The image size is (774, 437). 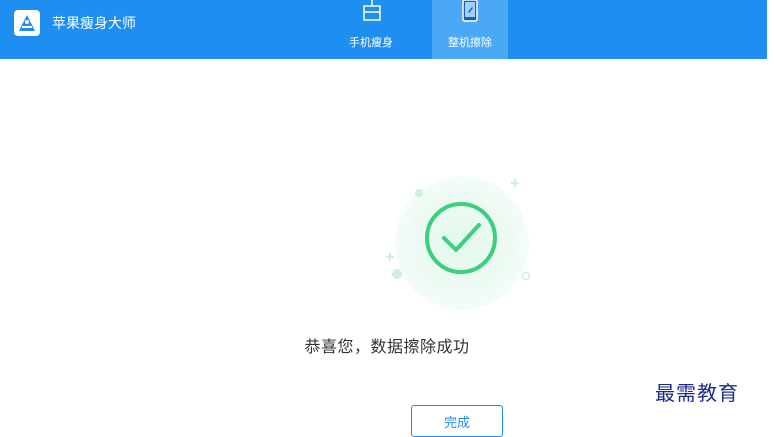 What do you see at coordinates (27, 23) in the screenshot?
I see `app-logo-icon` at bounding box center [27, 23].